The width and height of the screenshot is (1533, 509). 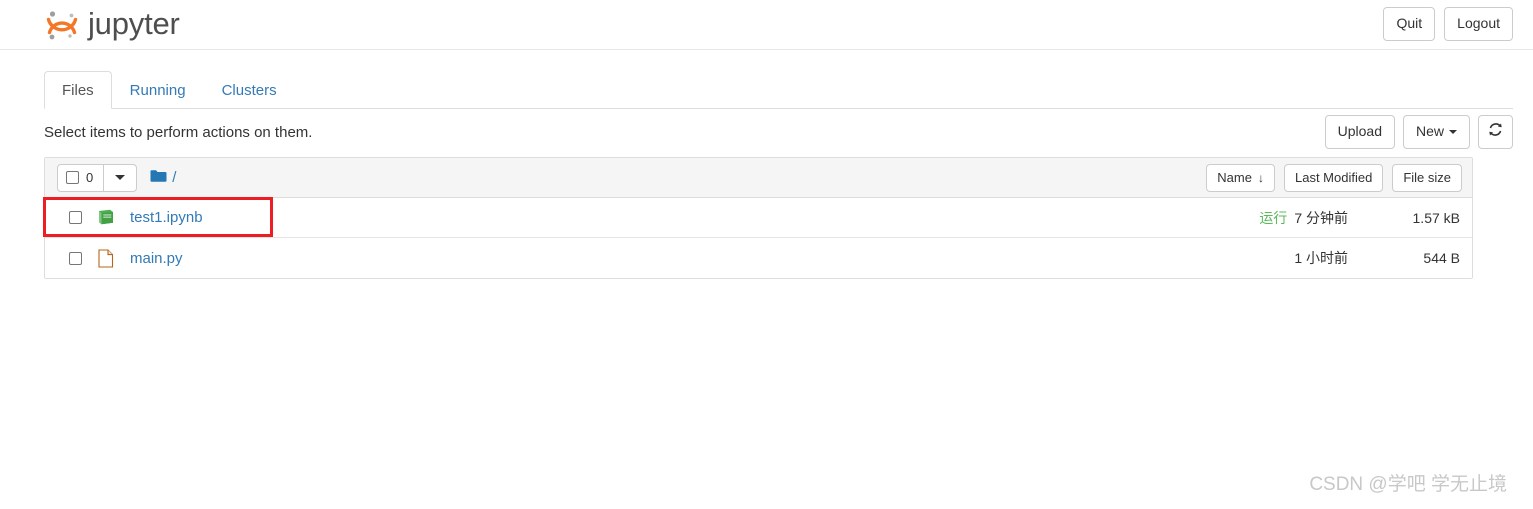 I want to click on selected-count: 0, so click(x=90, y=177).